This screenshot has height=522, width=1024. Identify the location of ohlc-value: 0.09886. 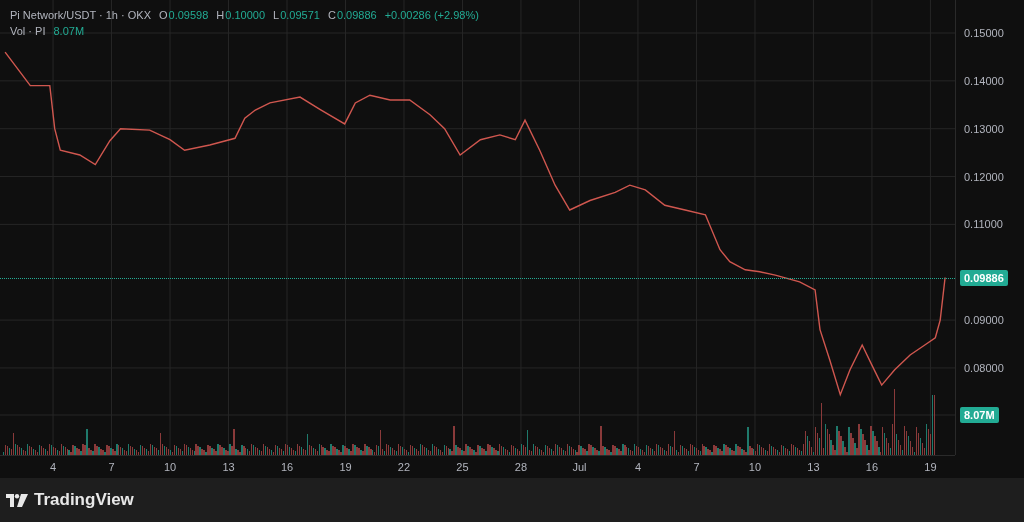
(356, 15).